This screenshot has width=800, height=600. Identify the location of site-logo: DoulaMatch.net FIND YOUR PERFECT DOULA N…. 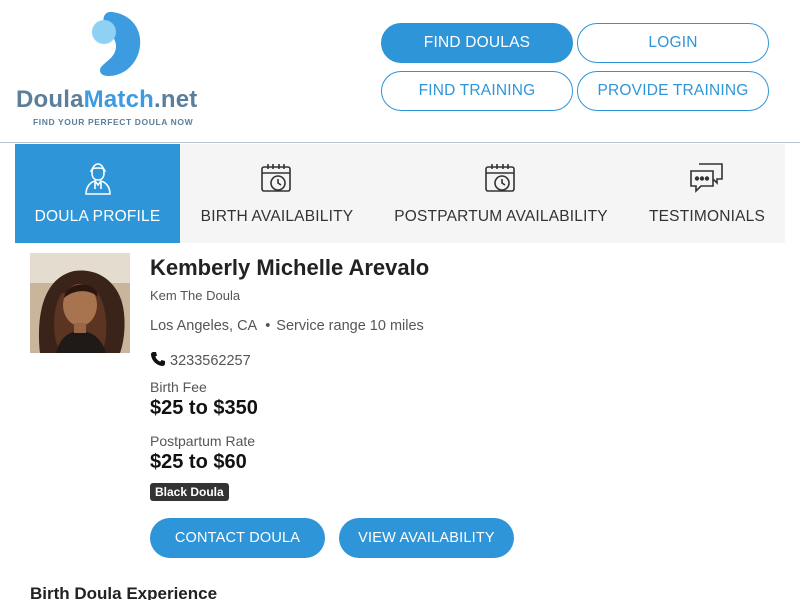
(118, 71).